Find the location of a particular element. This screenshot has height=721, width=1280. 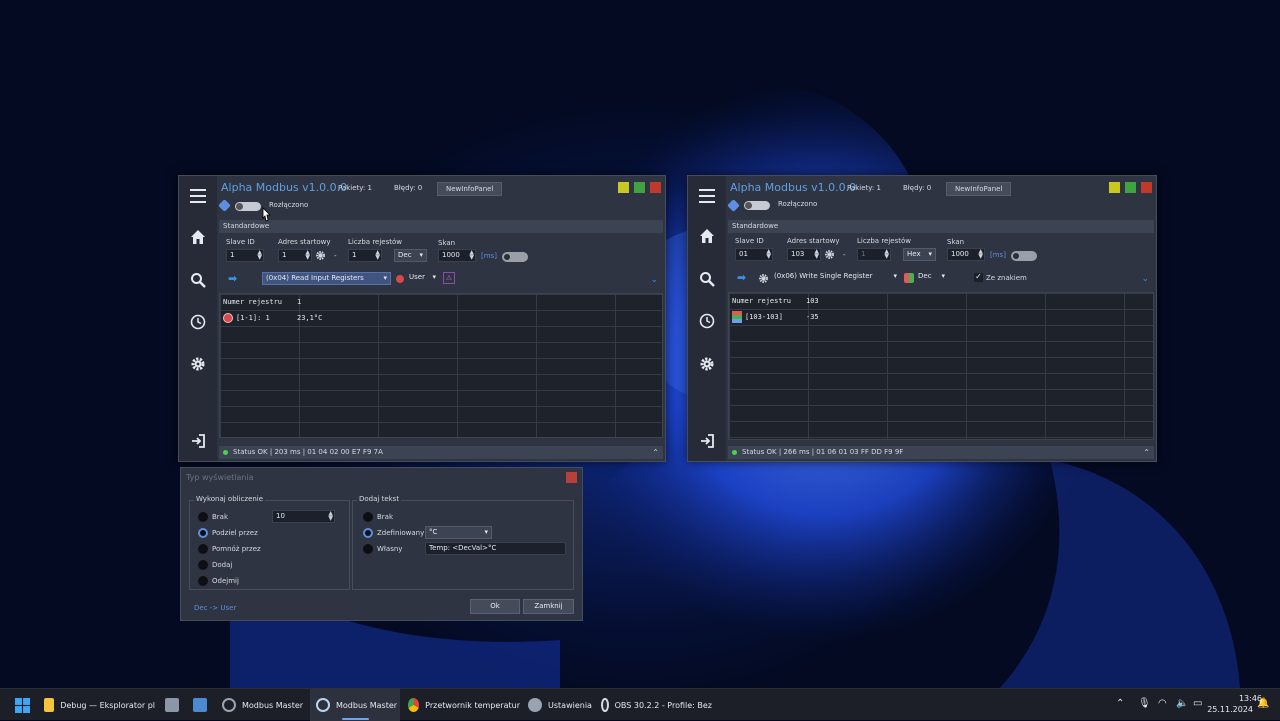

defined-unit-select: °C ▾ is located at coordinates (458, 532).